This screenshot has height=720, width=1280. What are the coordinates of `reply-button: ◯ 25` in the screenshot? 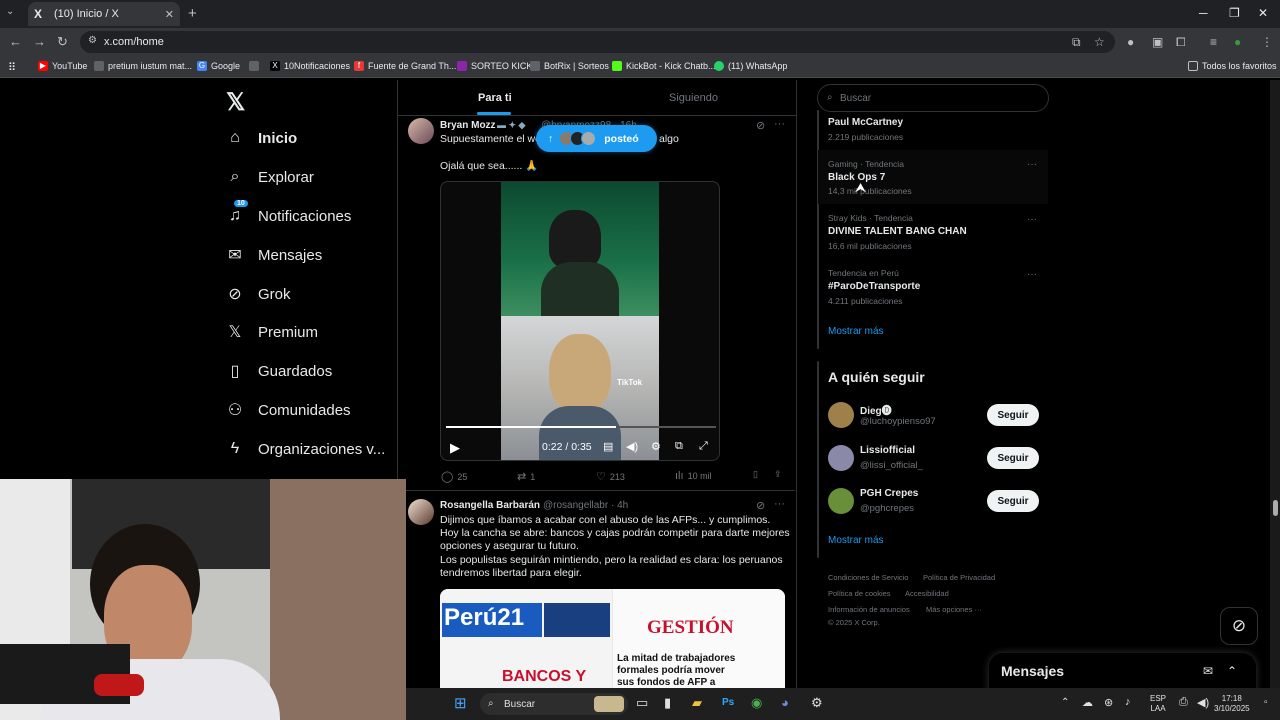 It's located at (454, 476).